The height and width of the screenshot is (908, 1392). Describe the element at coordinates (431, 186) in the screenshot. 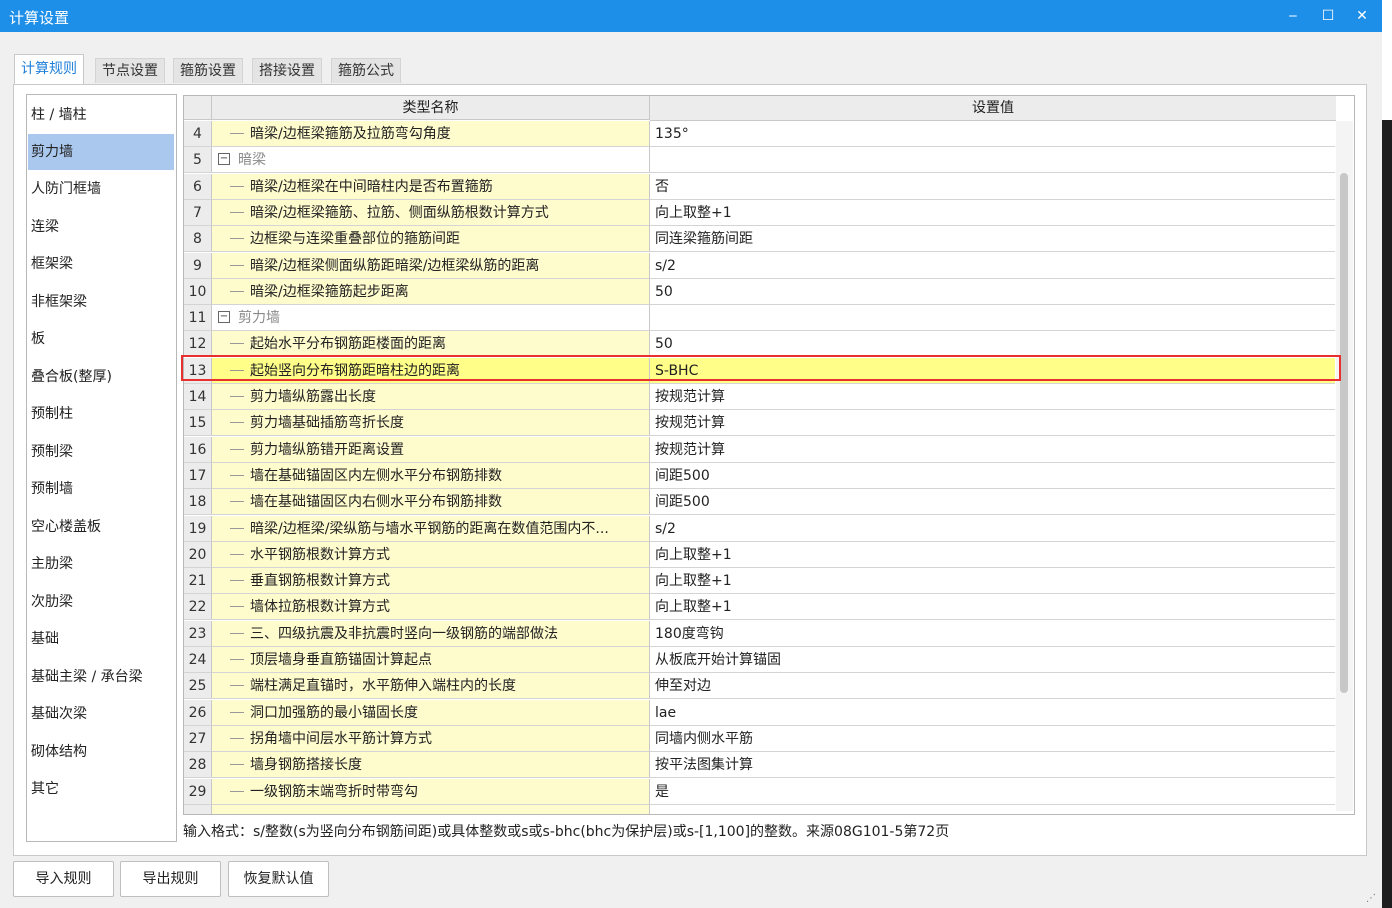

I see `setting-name: 暗梁/边框梁在中间暗柱内是否布置箍筋` at that location.